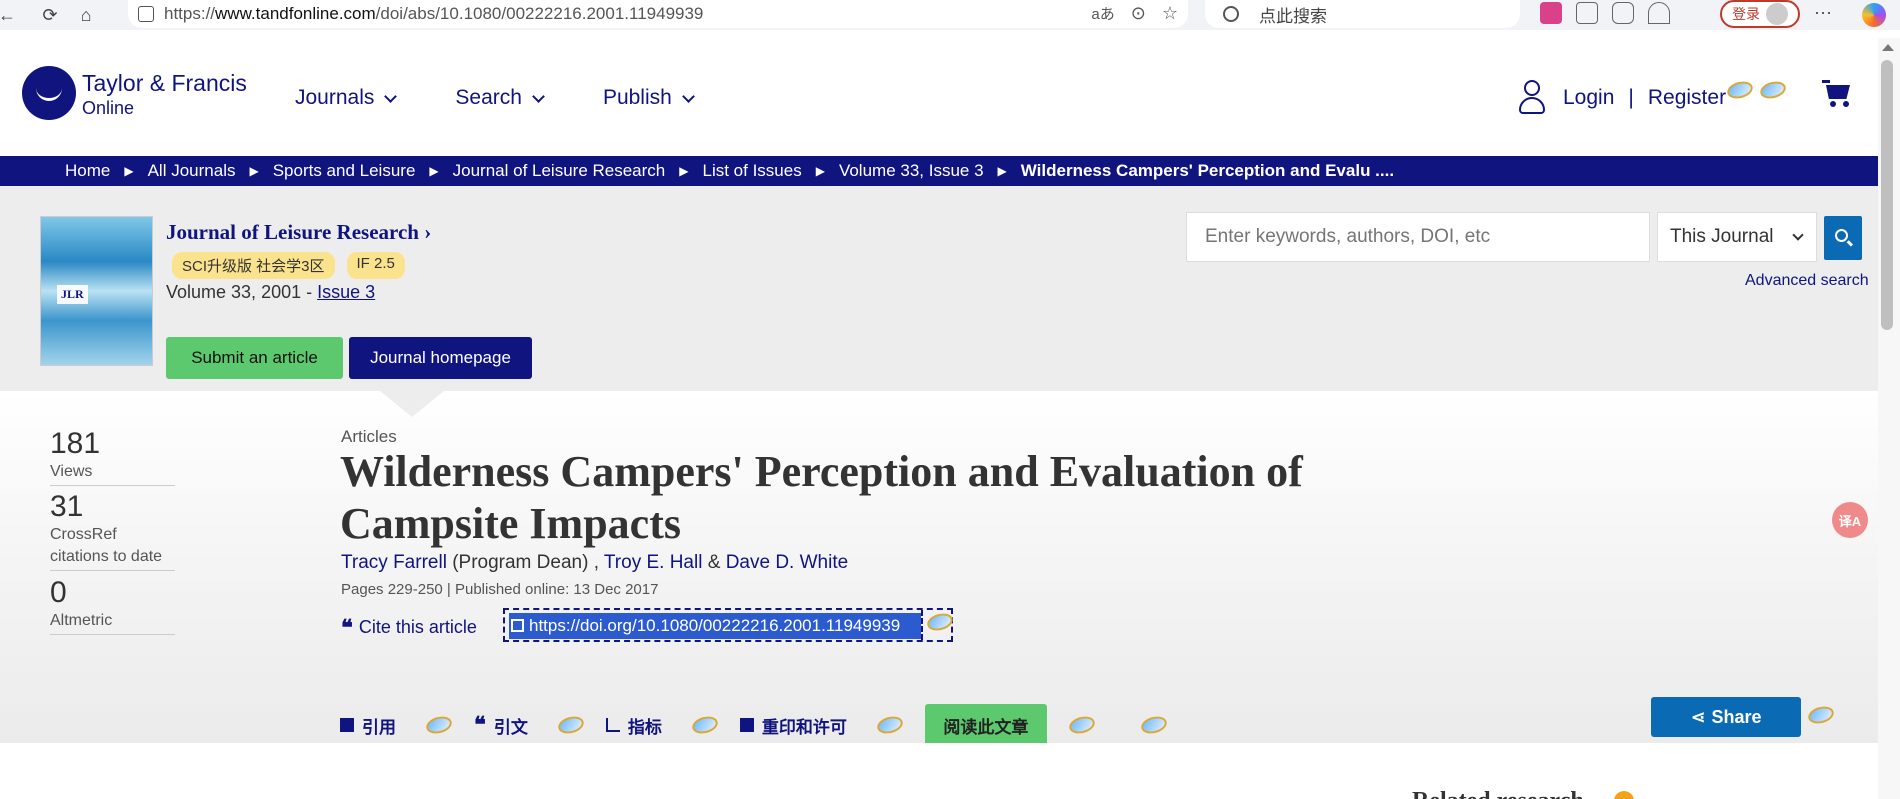  Describe the element at coordinates (1102, 13) in the screenshot. I see `reader-mode-icon: aあ` at that location.